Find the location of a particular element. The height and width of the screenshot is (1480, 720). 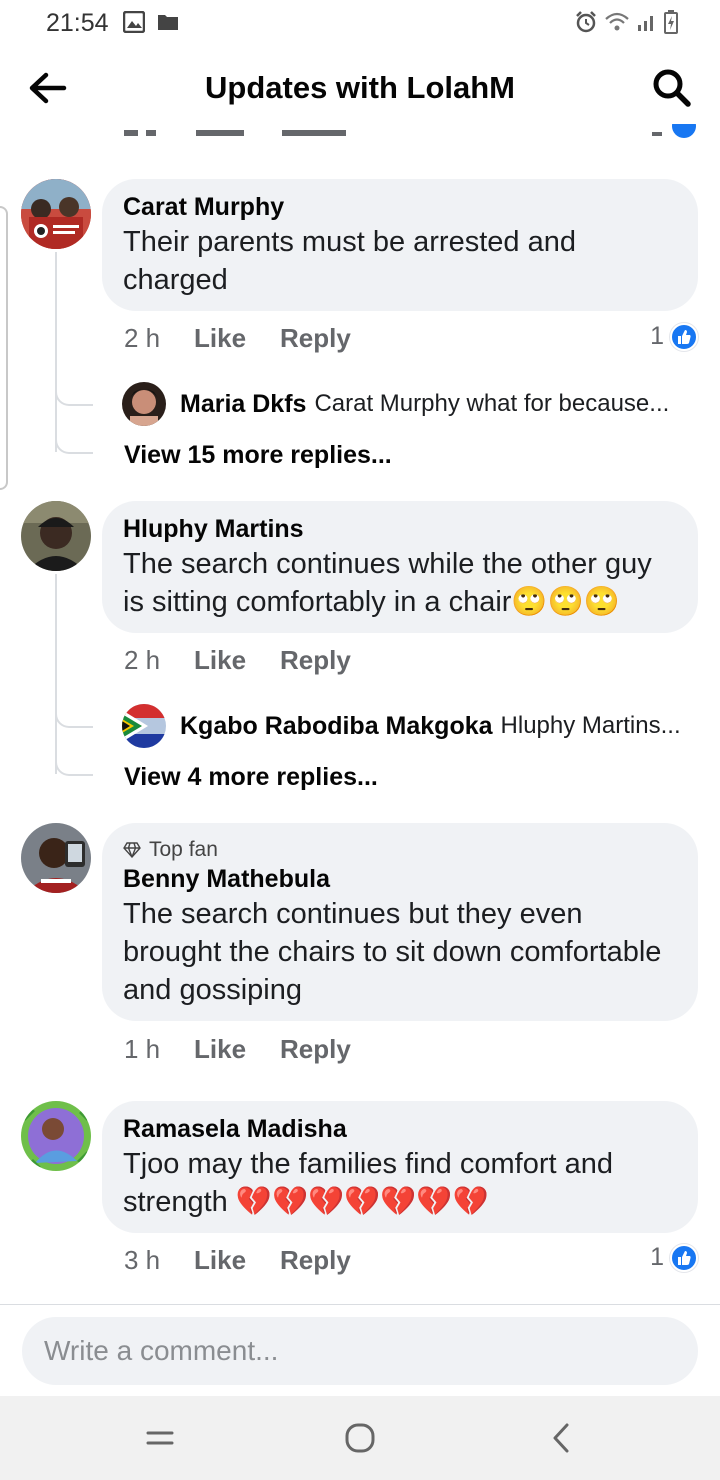

folder-icon is located at coordinates (168, 22).